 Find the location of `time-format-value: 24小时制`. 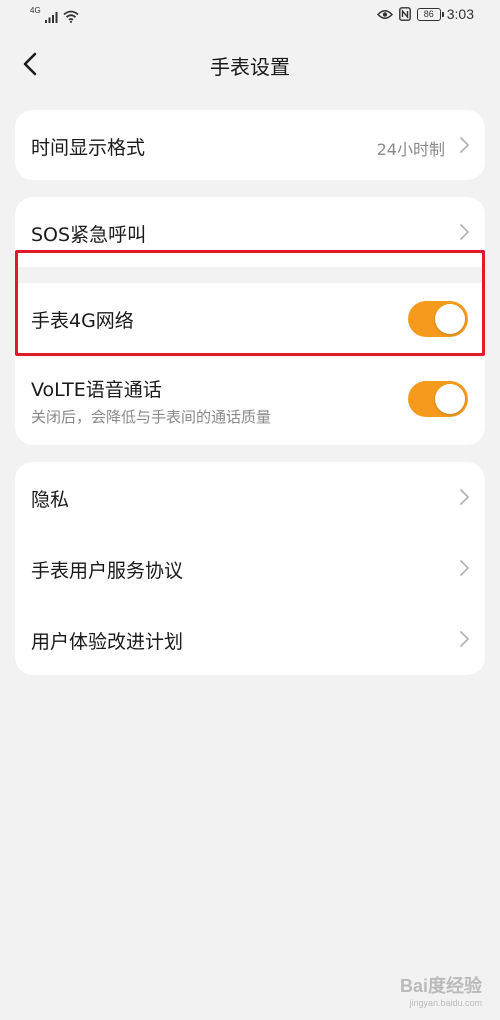

time-format-value: 24小时制 is located at coordinates (410, 149).